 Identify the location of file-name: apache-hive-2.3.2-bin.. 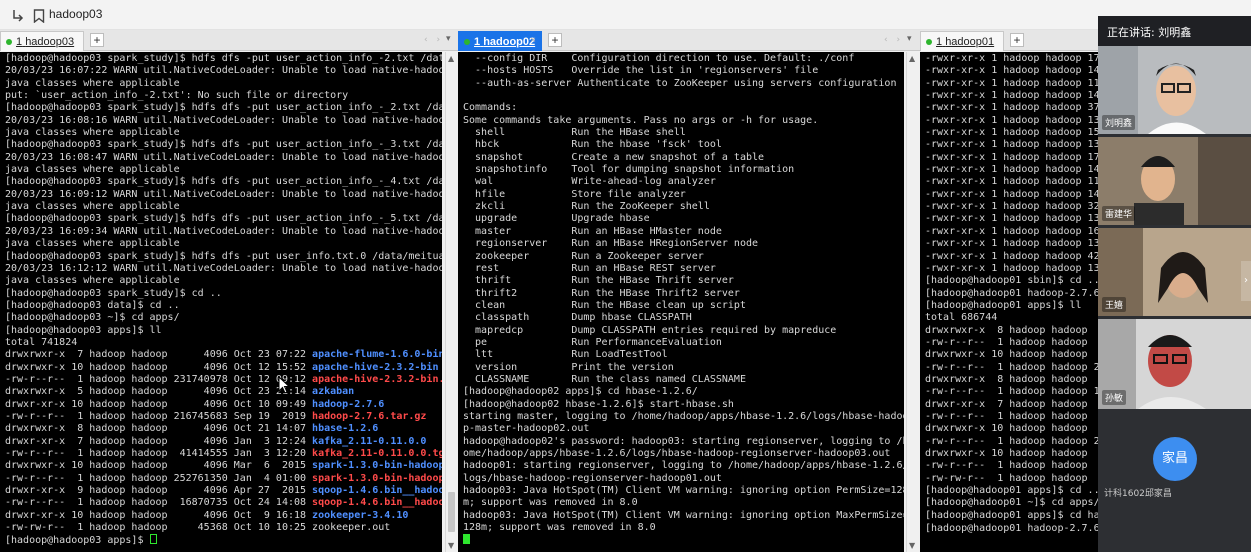
(377, 379).